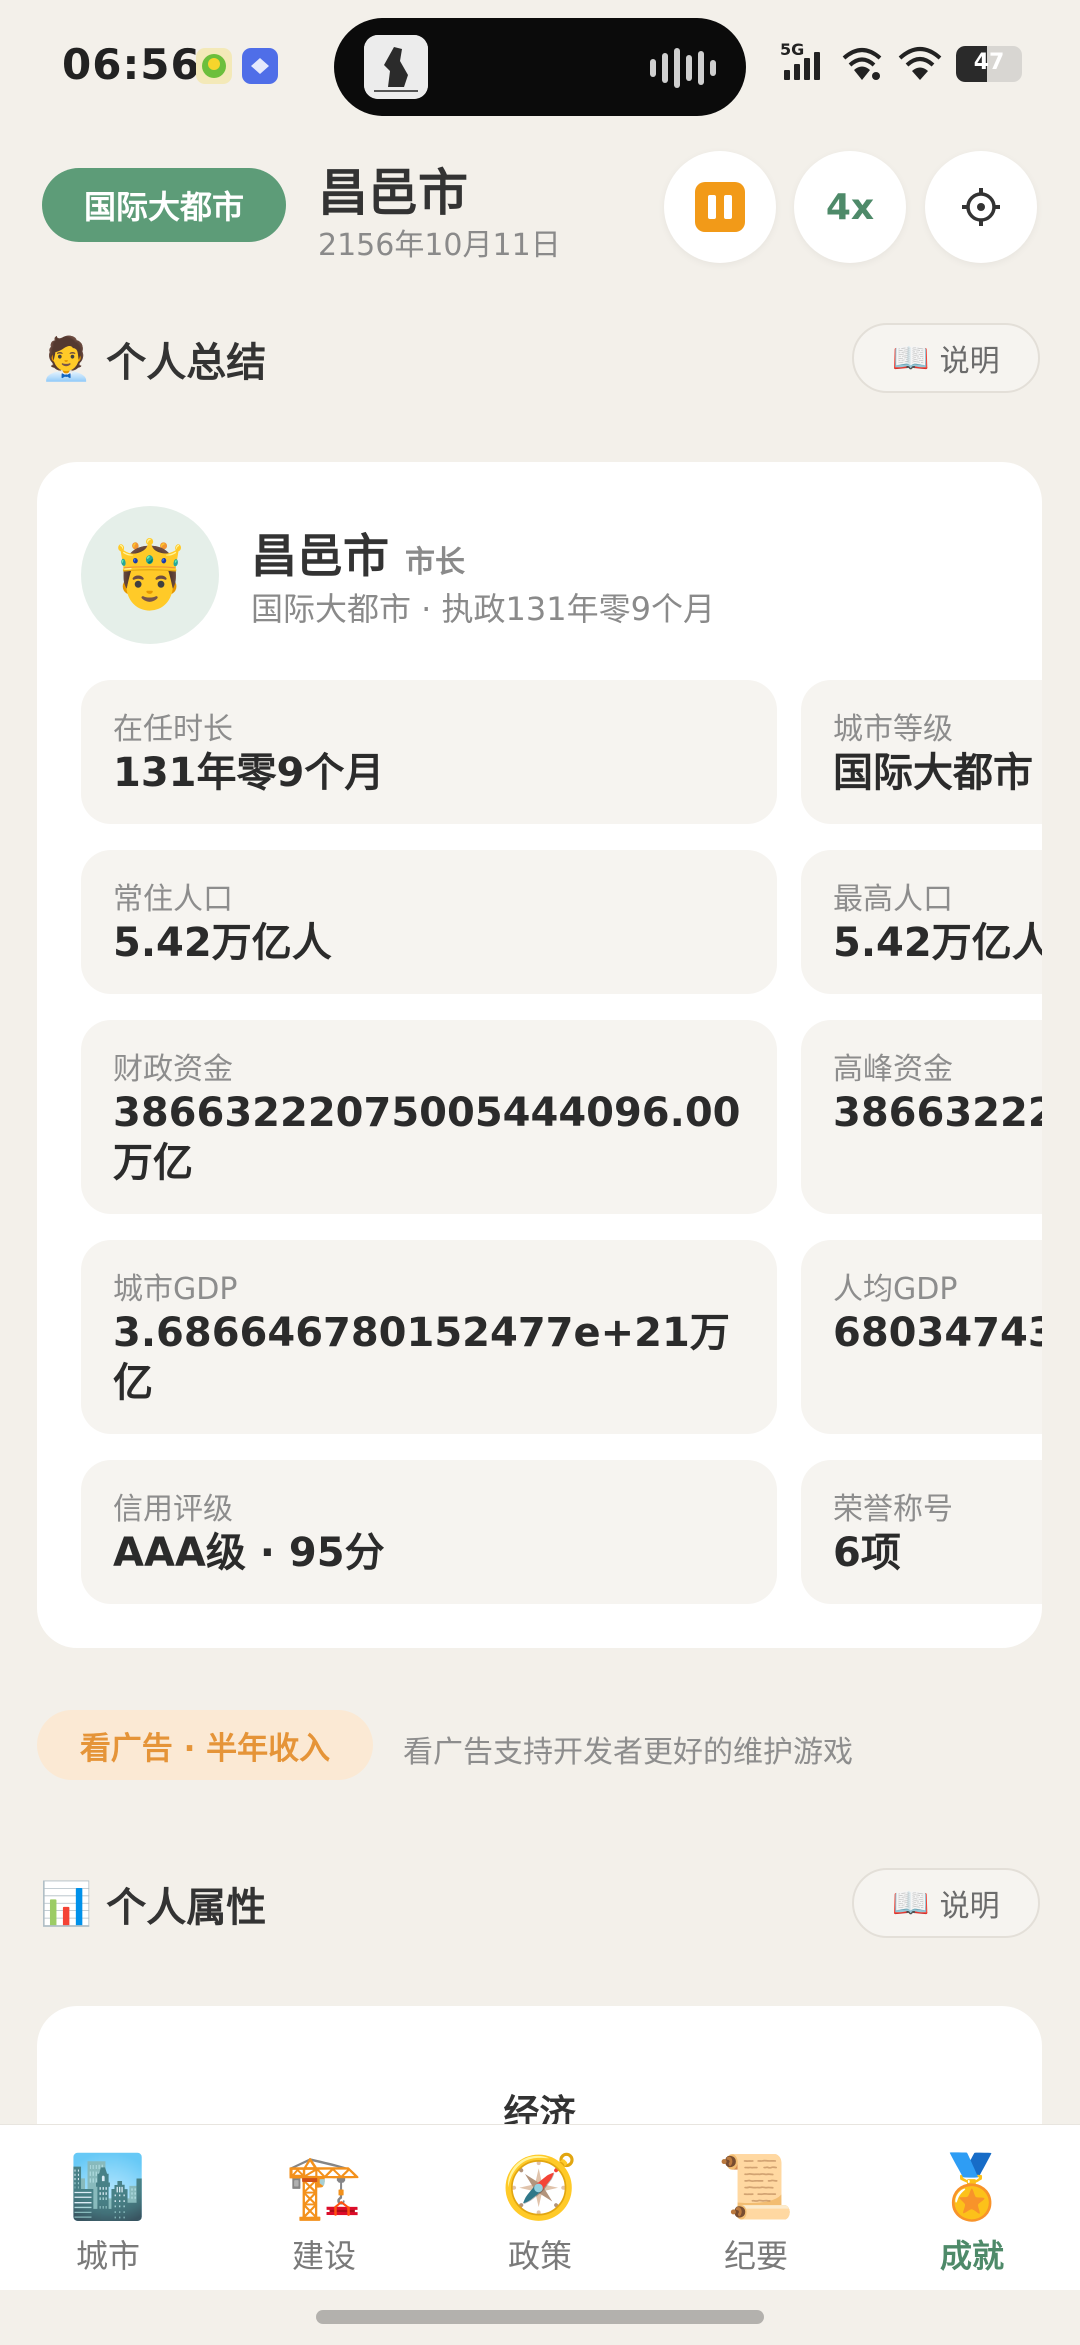  Describe the element at coordinates (972, 2186) in the screenshot. I see `medal-icon: 🏅` at that location.